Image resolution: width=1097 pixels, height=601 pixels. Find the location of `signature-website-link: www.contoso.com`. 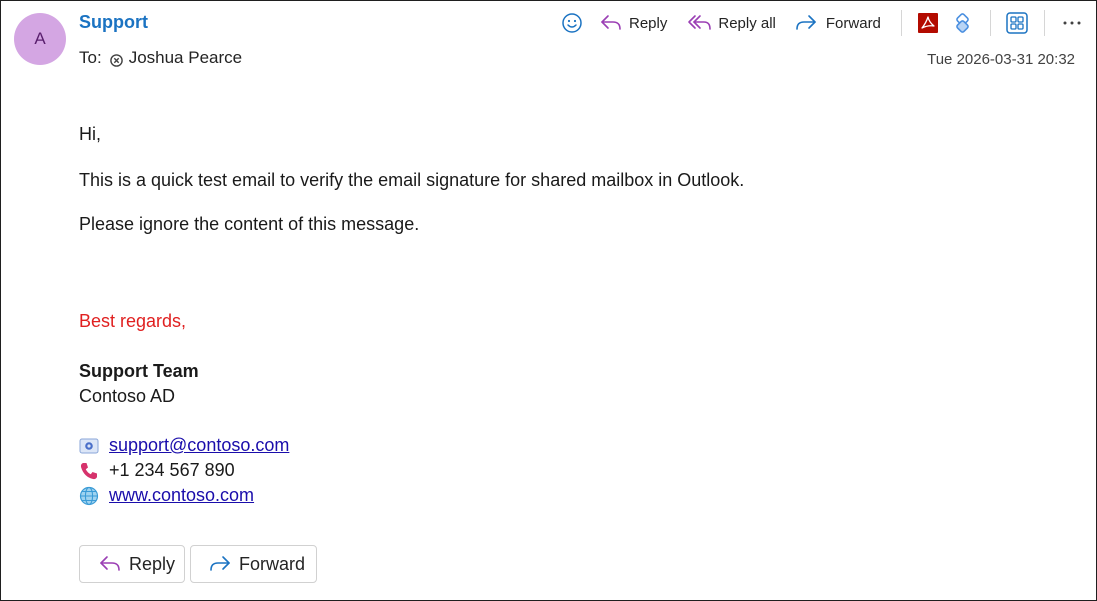

signature-website-link: www.contoso.com is located at coordinates (181, 495).